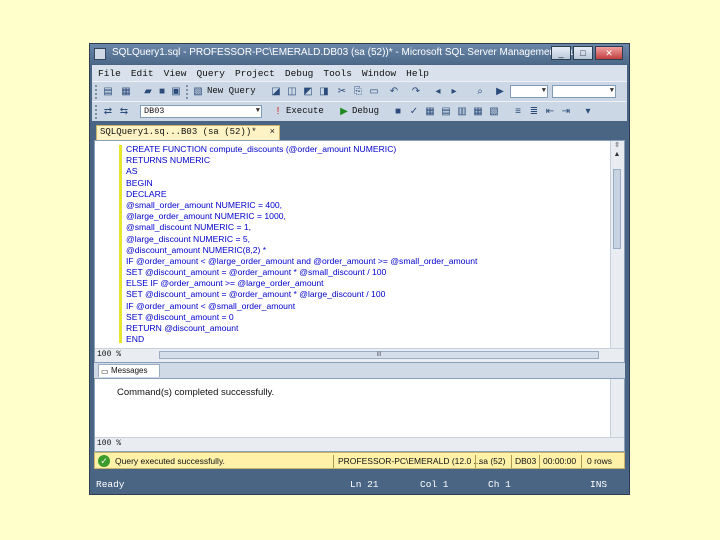 The height and width of the screenshot is (540, 720). I want to click on xmla-query-icon: ◨, so click(324, 92).